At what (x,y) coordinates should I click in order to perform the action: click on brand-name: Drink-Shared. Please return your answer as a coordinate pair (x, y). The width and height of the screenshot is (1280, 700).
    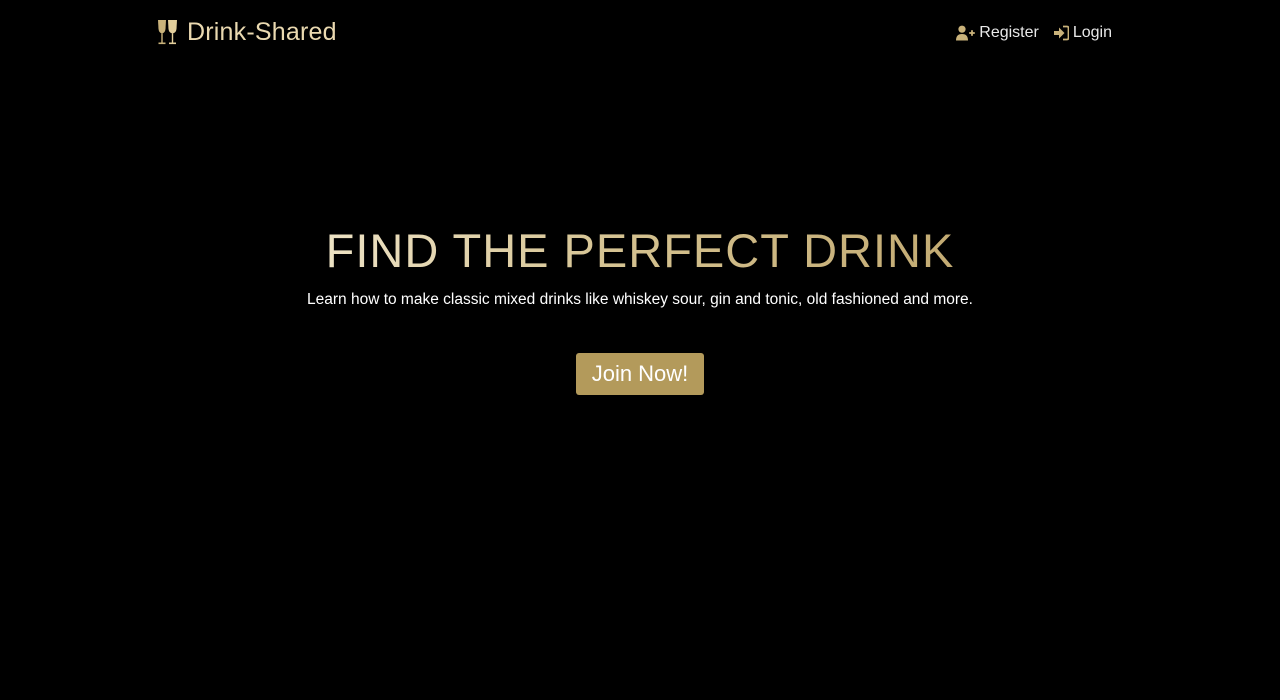
    Looking at the image, I should click on (262, 32).